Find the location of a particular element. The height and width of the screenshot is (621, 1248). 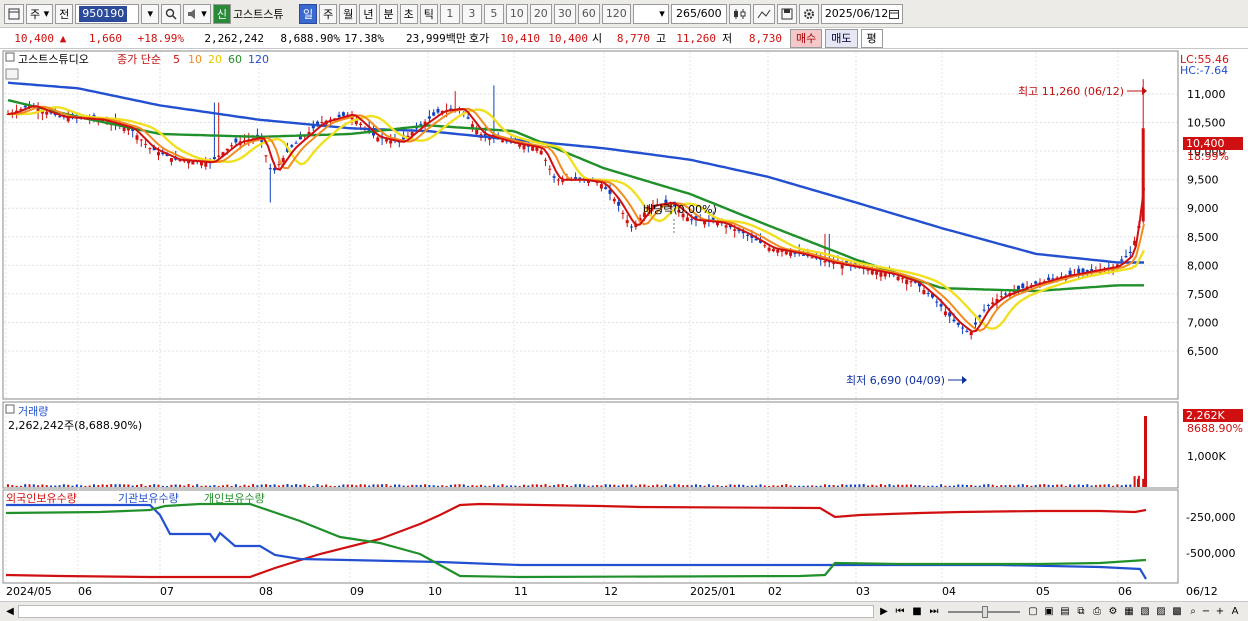

chart-settings-icon is located at coordinates (12, 74).